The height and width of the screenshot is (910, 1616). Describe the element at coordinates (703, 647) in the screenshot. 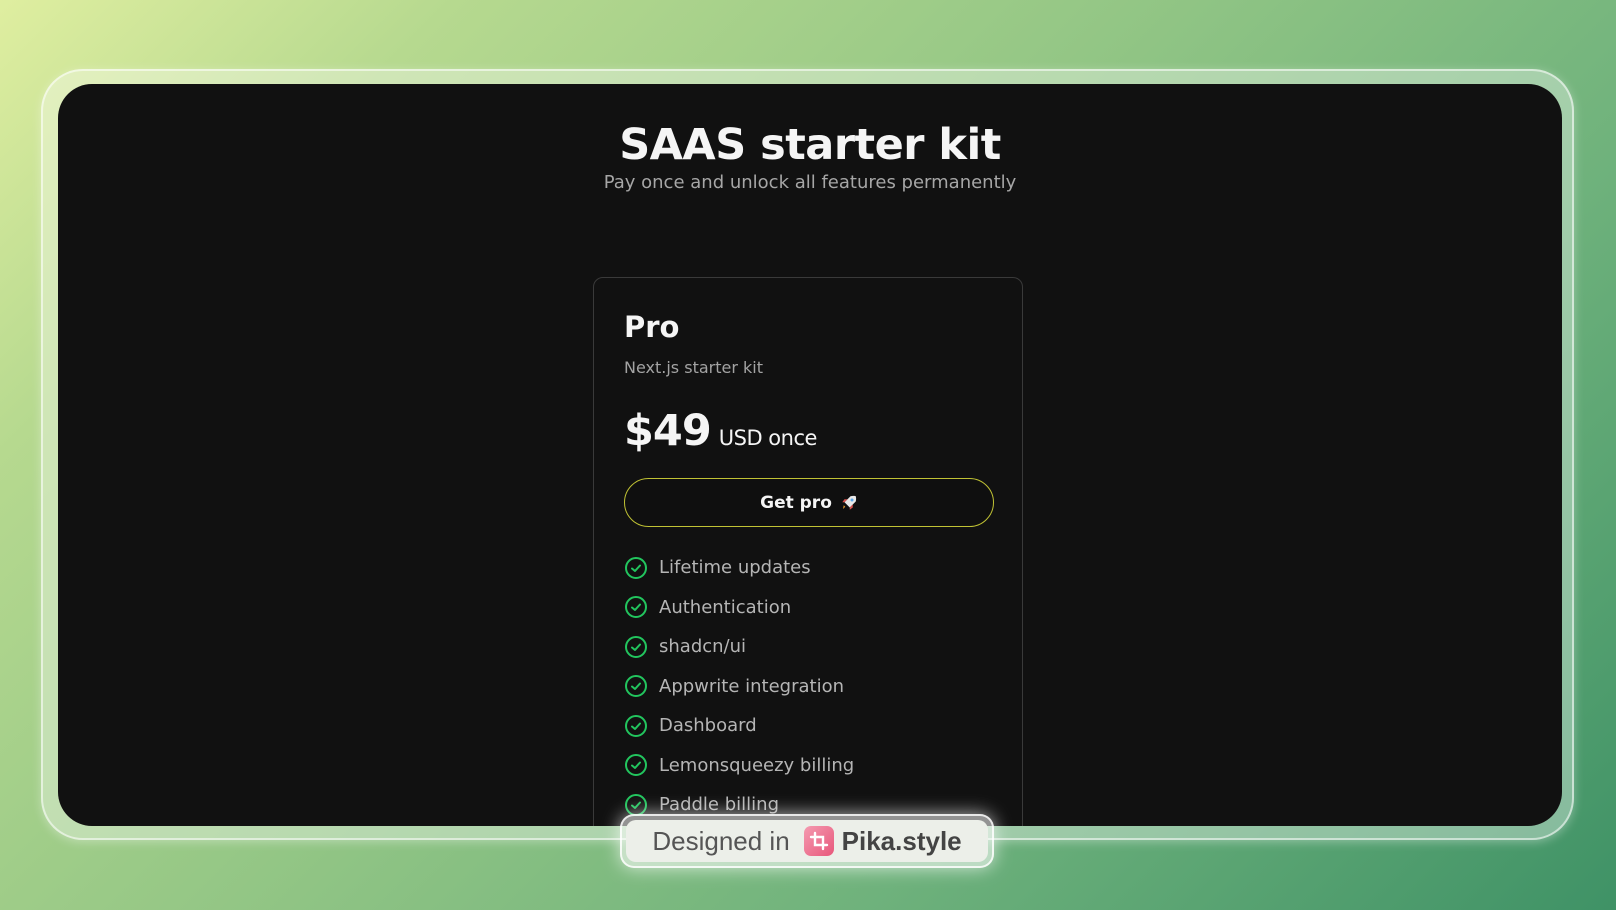

I see `feature-label: shadcn/ui` at that location.